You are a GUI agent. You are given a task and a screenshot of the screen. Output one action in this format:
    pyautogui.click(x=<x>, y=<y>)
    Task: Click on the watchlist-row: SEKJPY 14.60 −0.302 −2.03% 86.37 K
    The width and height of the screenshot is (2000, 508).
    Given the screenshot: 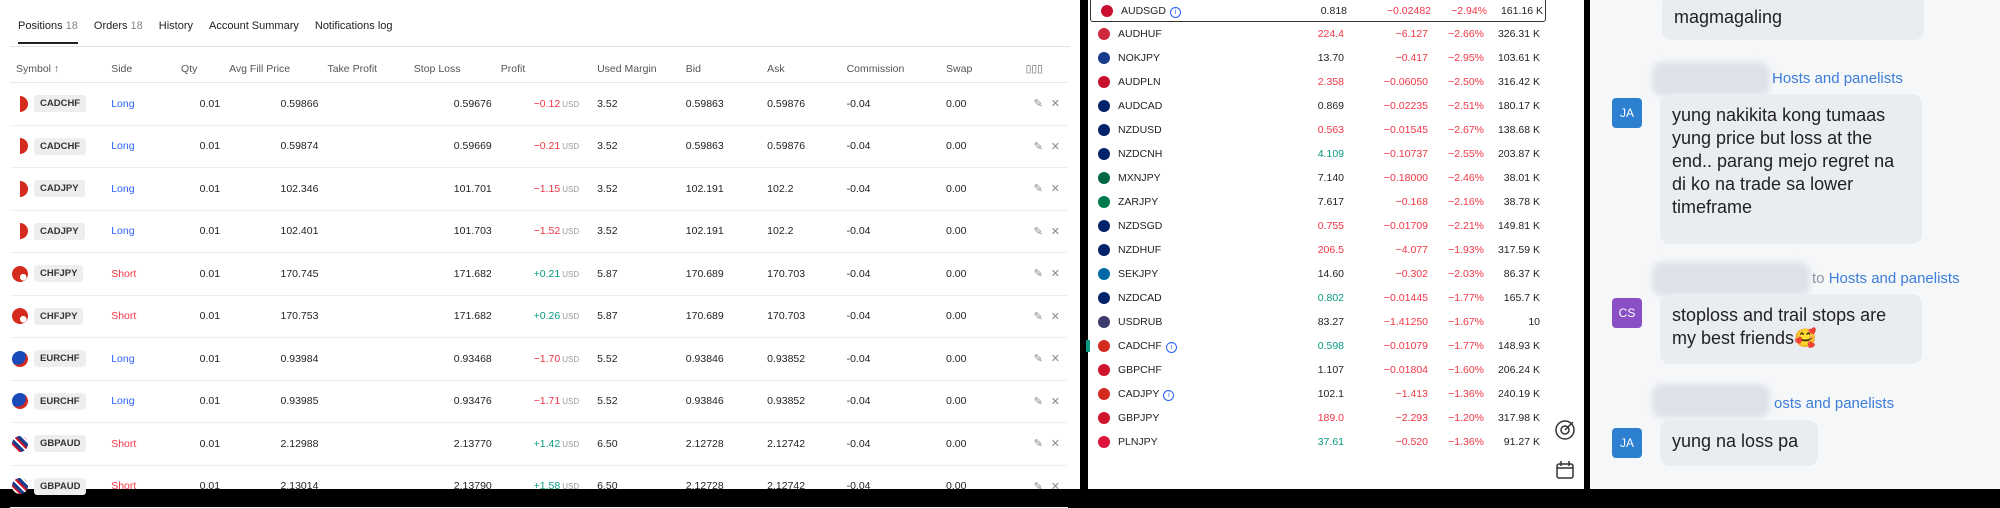 What is the action you would take?
    pyautogui.click(x=1318, y=274)
    